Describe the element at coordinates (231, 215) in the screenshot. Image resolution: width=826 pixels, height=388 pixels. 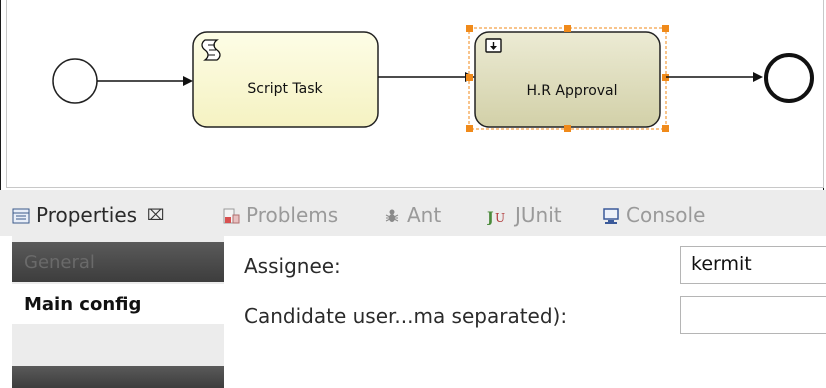
I see `problems-icon` at that location.